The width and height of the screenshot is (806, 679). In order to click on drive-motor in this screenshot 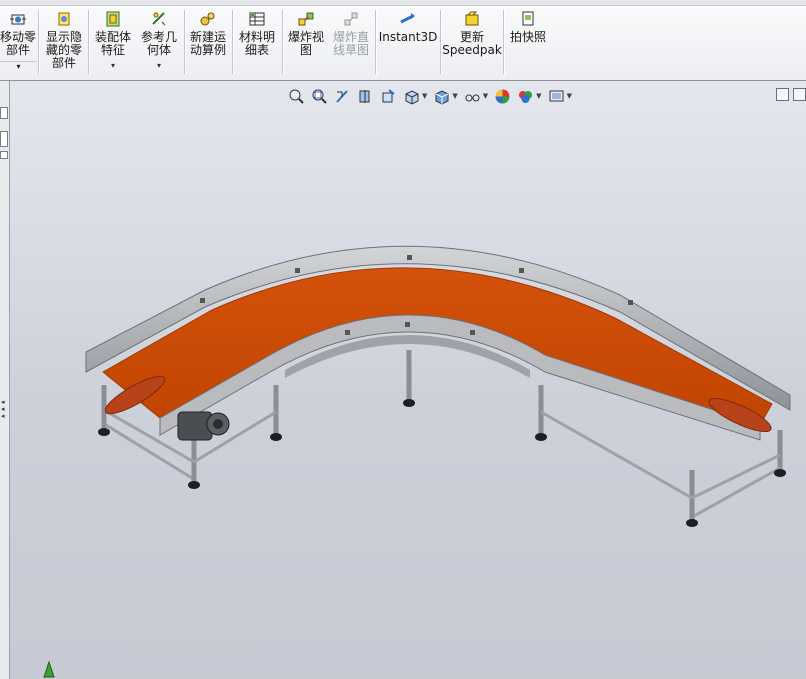, I will do `click(203, 426)`.